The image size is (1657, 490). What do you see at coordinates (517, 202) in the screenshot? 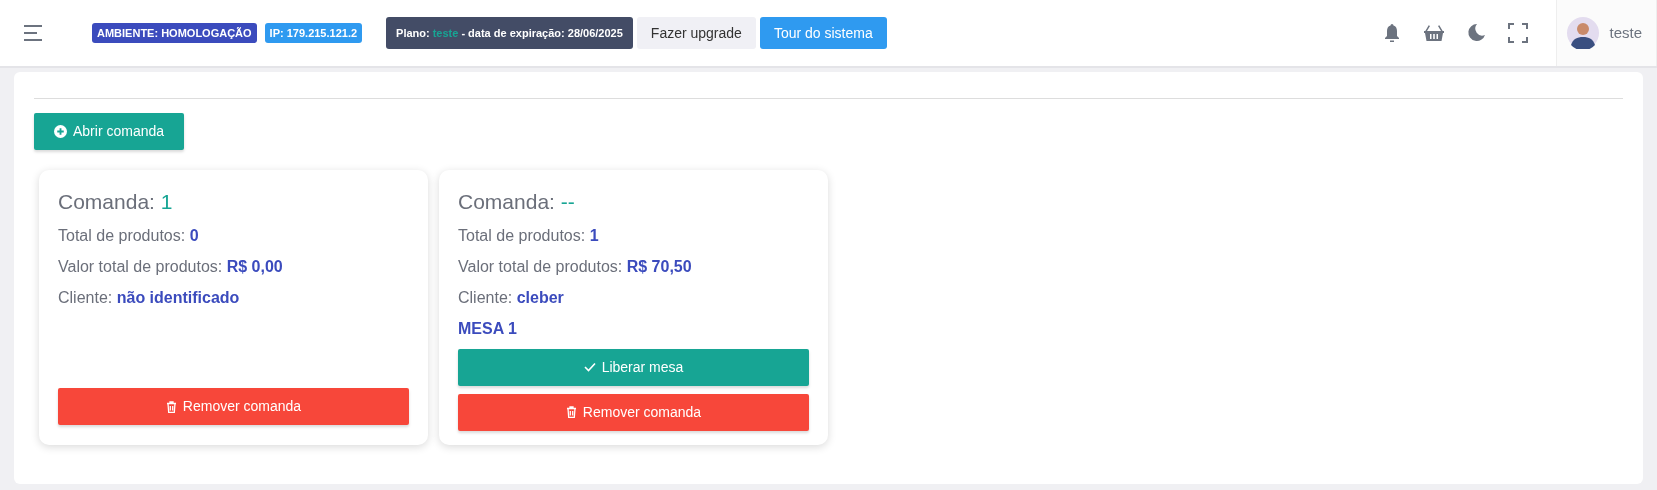
I see `order-title: Comanda: --` at bounding box center [517, 202].